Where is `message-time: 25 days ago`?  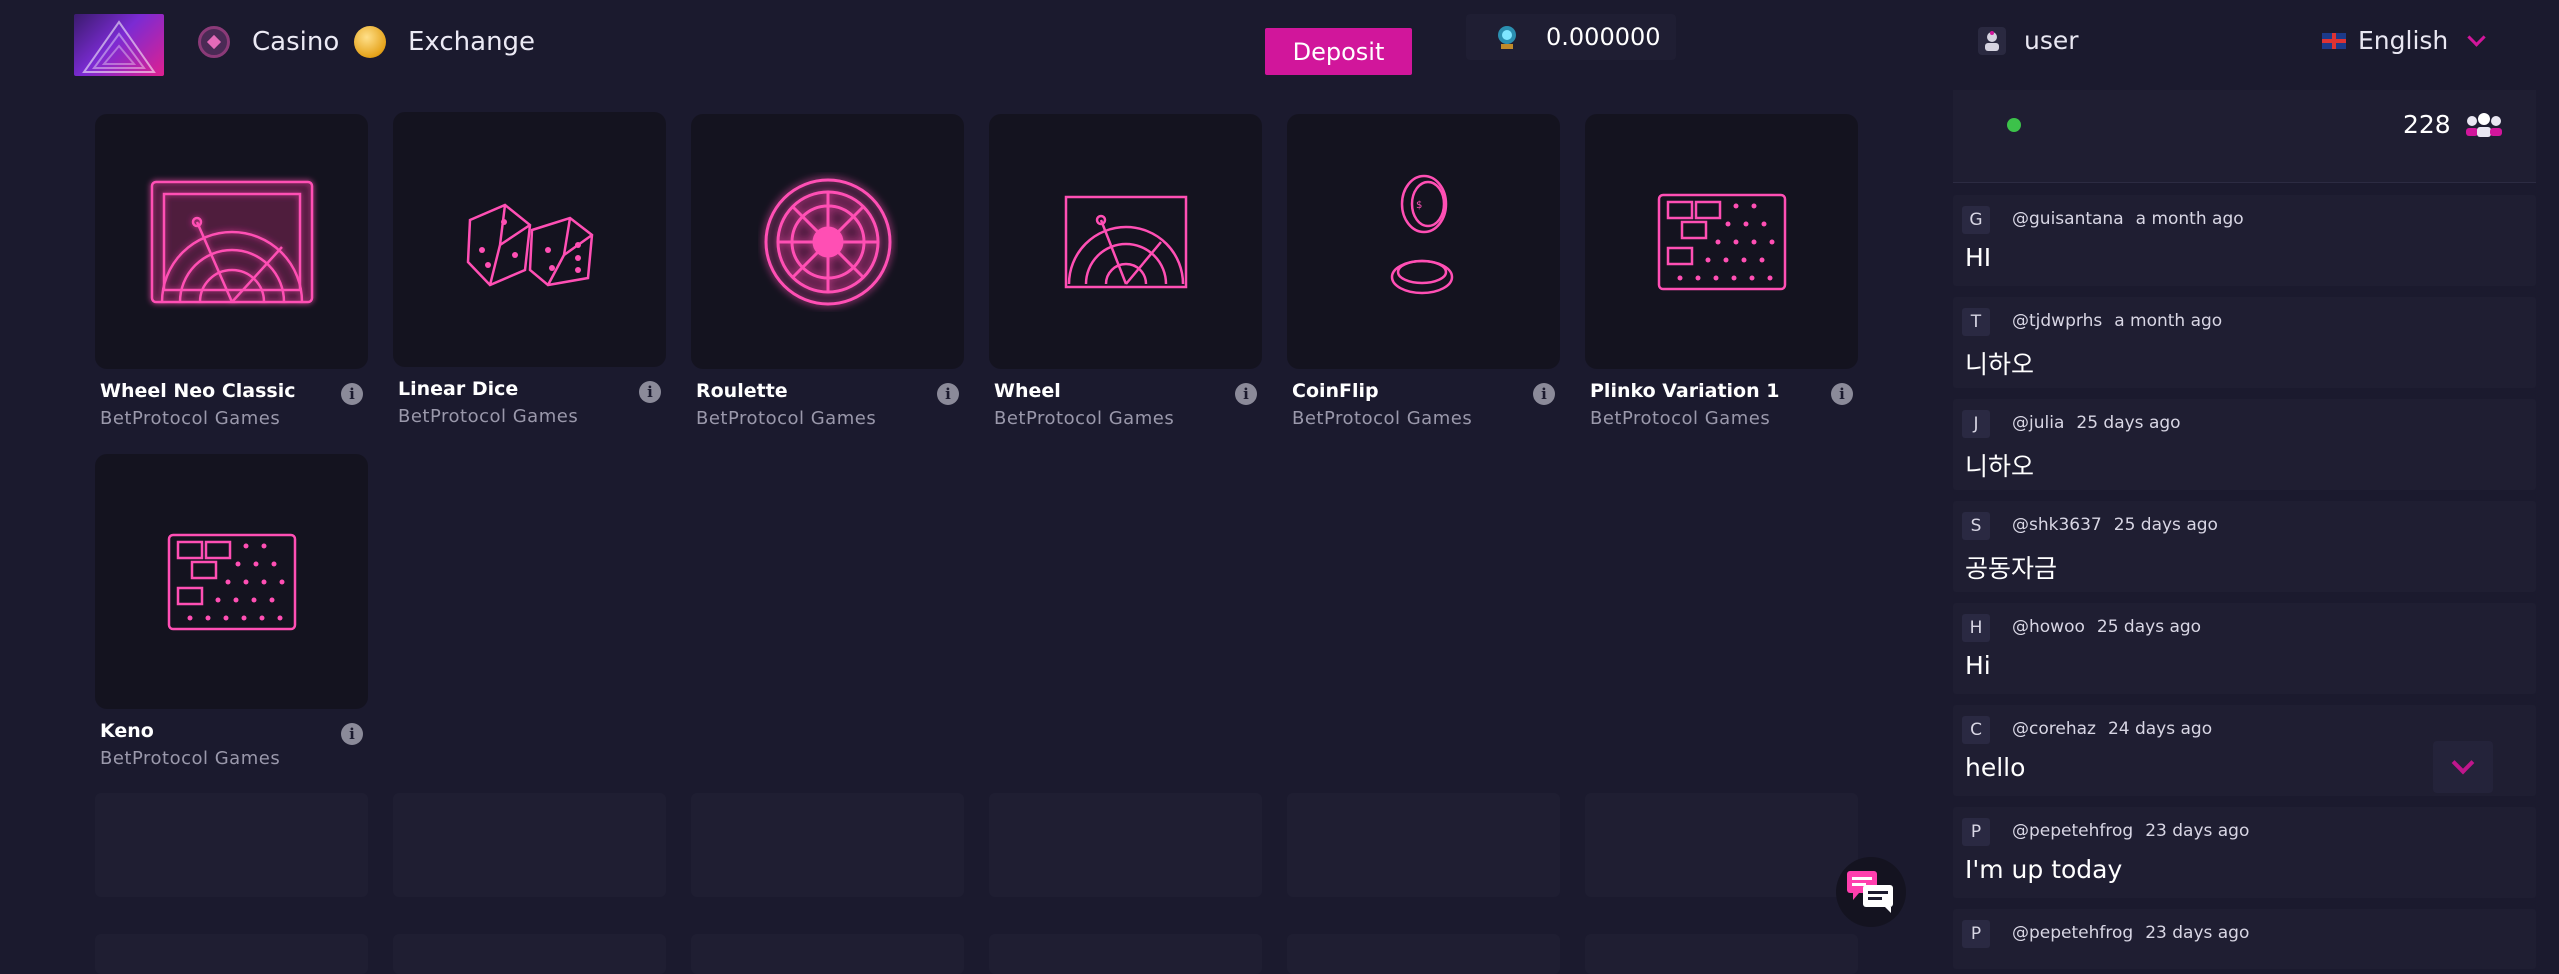 message-time: 25 days ago is located at coordinates (2149, 627).